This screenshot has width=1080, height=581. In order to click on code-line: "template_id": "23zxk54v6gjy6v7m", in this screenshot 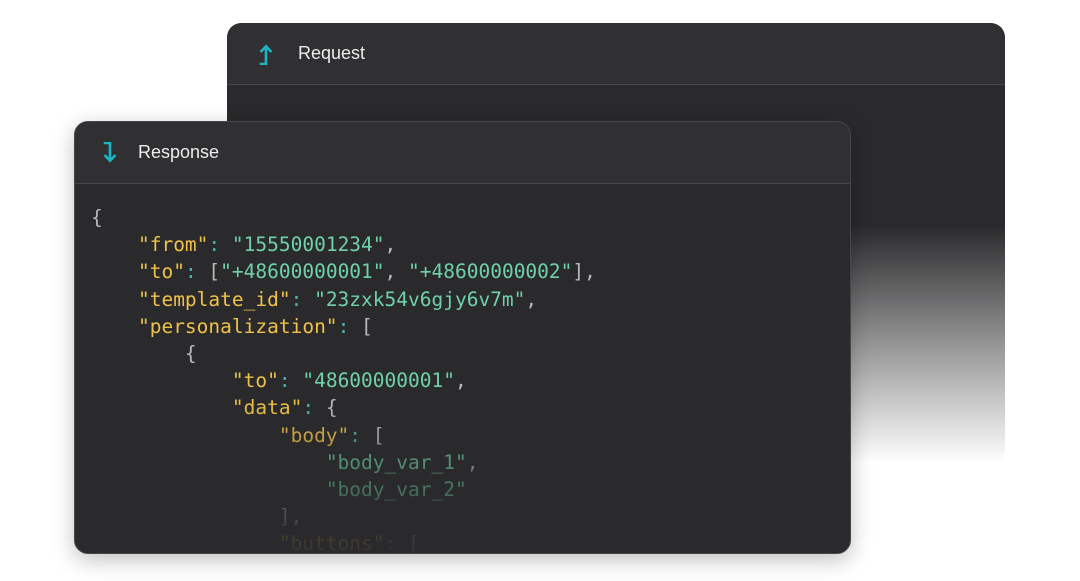, I will do `click(470, 299)`.